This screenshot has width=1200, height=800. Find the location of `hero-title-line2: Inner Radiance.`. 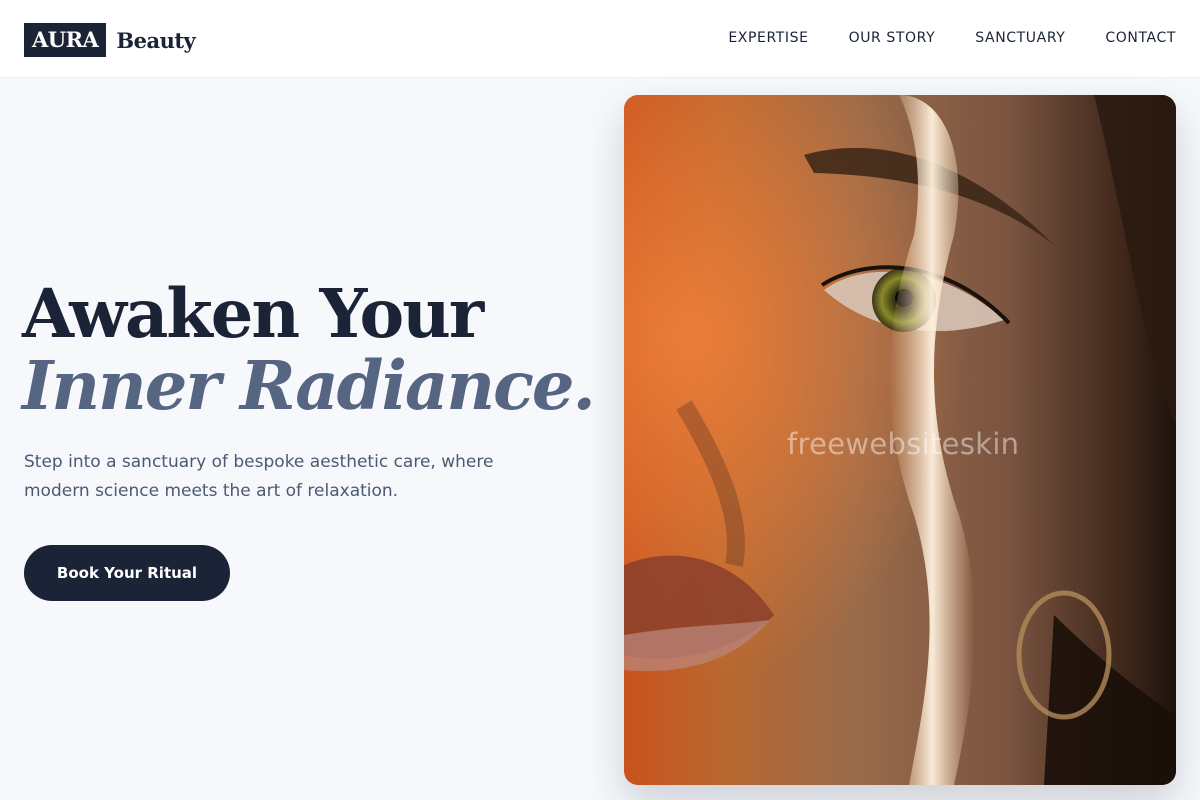

hero-title-line2: Inner Radiance. is located at coordinates (309, 385).